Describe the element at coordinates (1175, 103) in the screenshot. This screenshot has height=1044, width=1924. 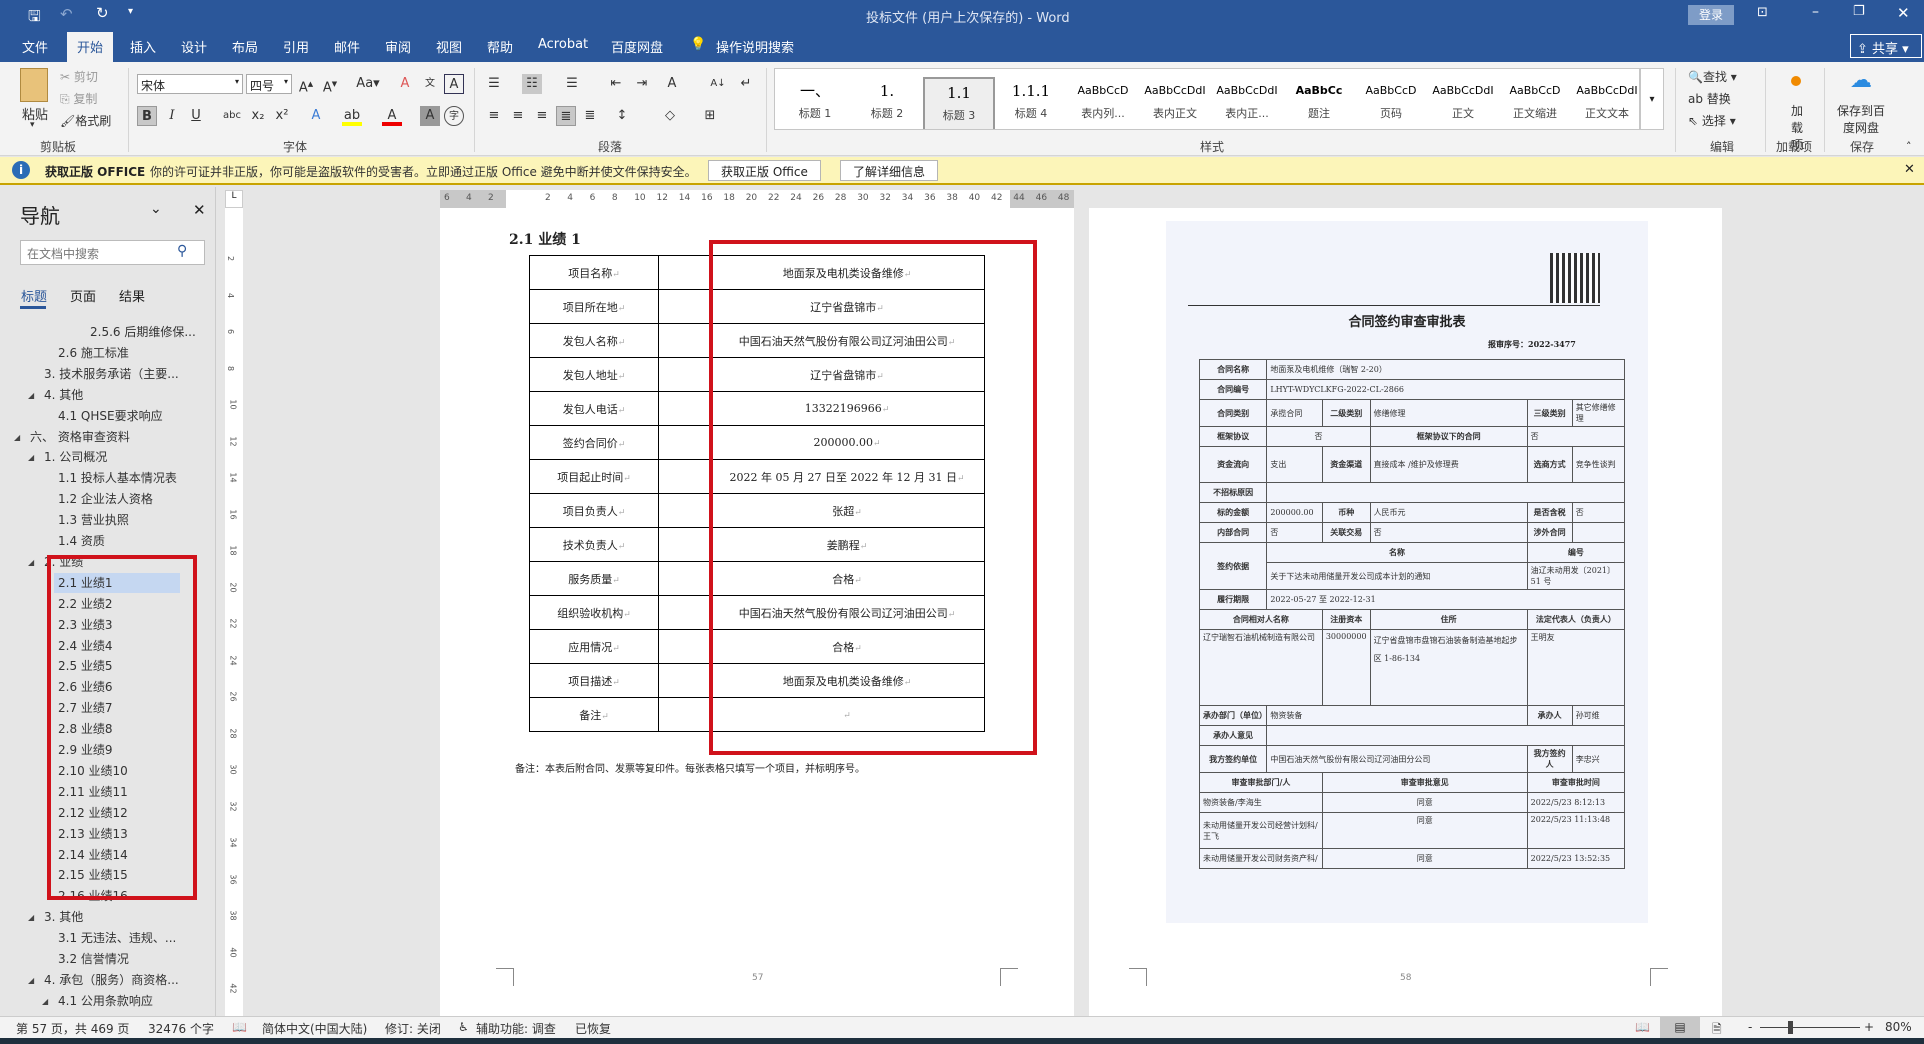
I see `style-5: AaBbCcDdI 表内正文` at that location.